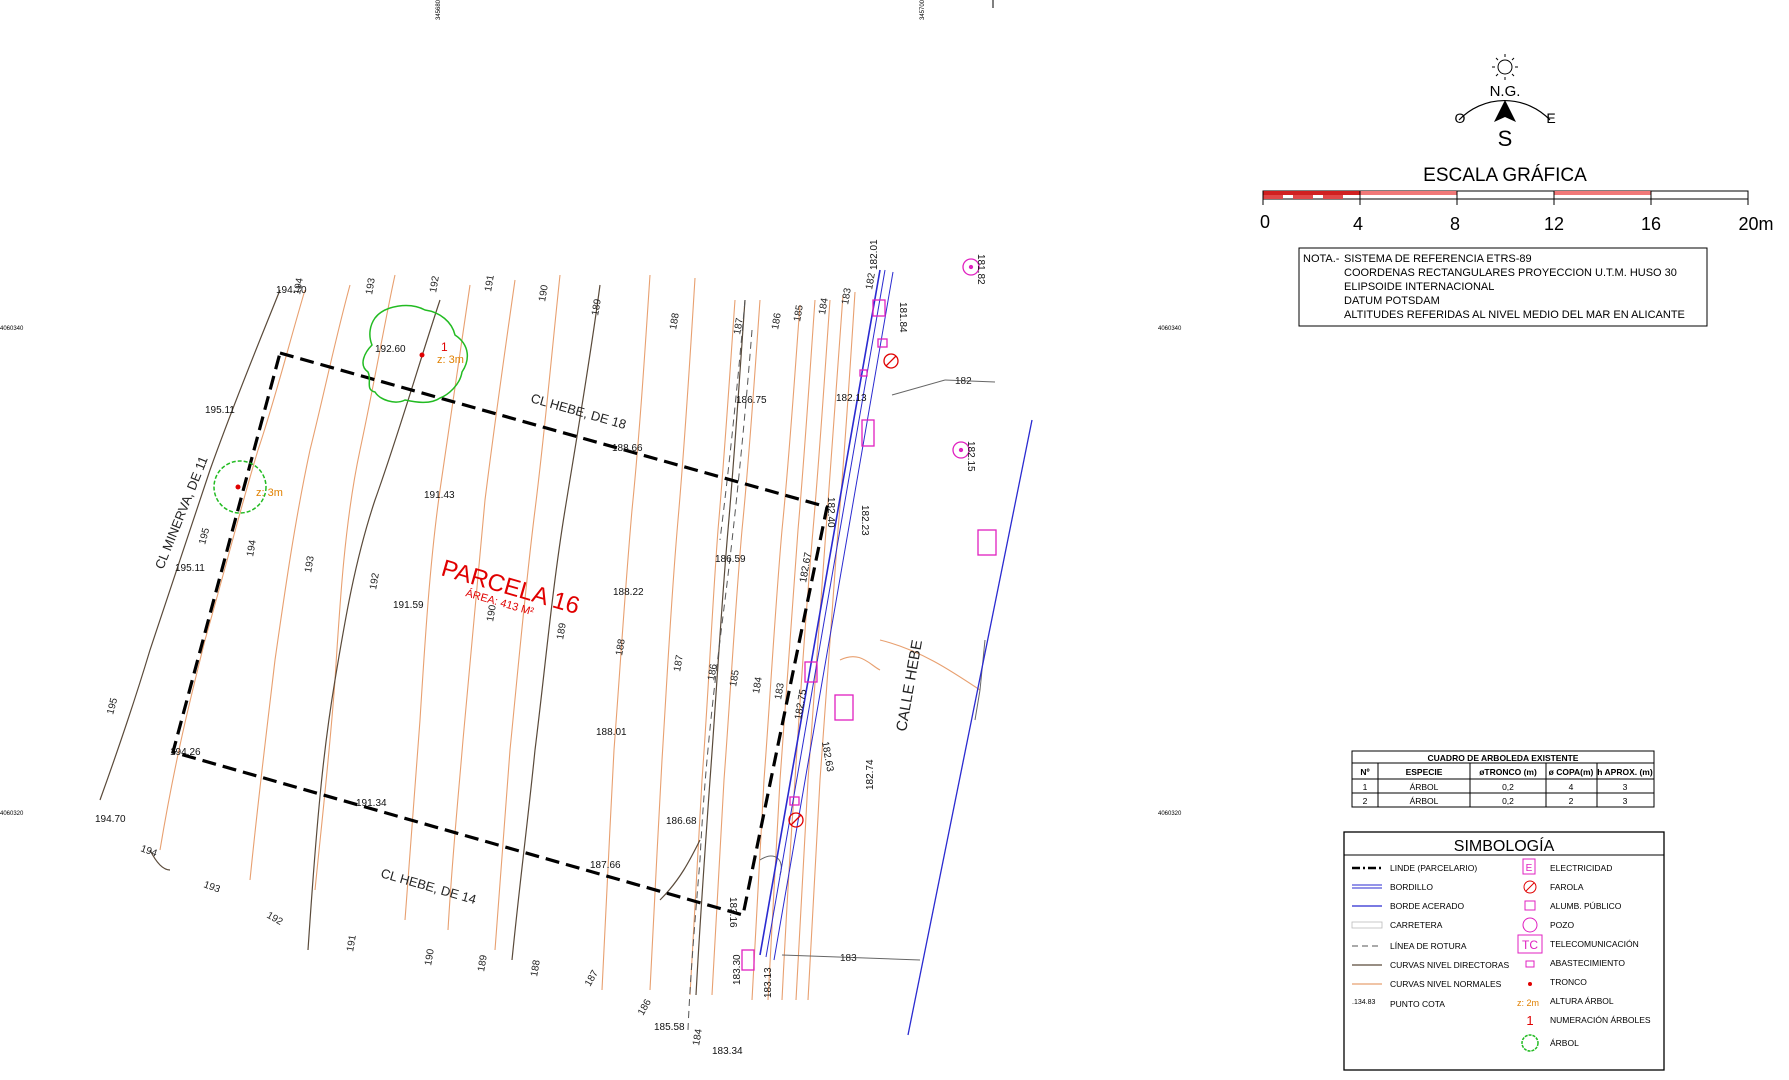  Describe the element at coordinates (1358, 224) in the screenshot. I see `scale-tick: 4` at that location.